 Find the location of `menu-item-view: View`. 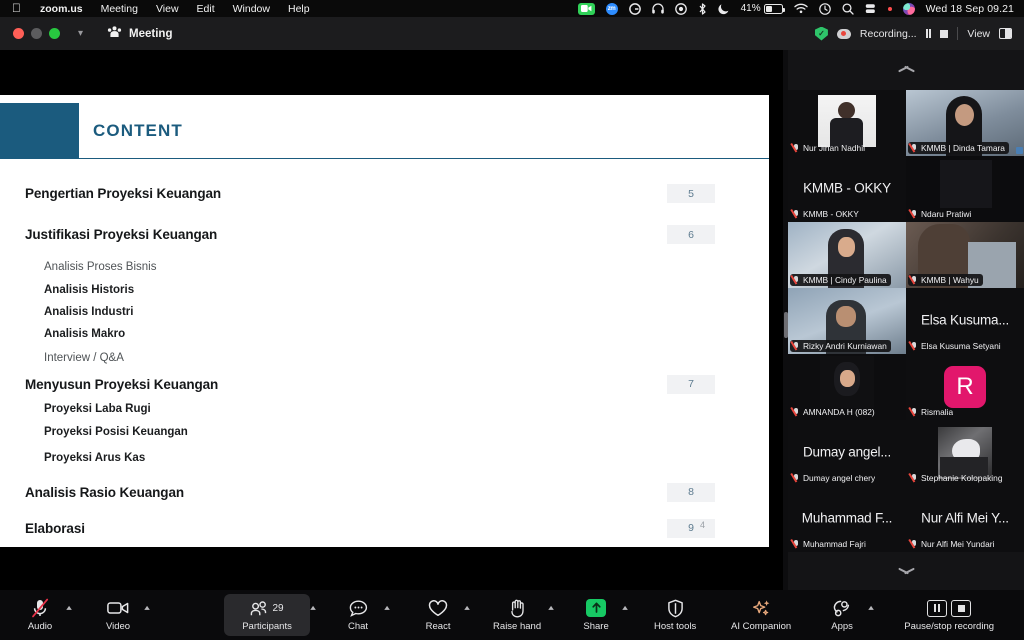

menu-item-view: View is located at coordinates (167, 9).